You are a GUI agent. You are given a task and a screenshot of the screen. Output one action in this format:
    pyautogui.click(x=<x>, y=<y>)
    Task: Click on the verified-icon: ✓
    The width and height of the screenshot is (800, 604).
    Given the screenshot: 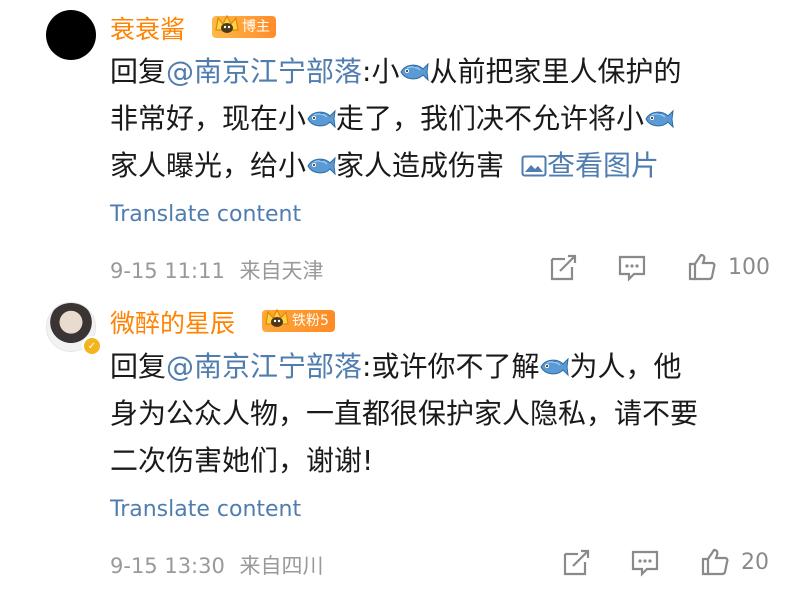 What is the action you would take?
    pyautogui.click(x=92, y=346)
    